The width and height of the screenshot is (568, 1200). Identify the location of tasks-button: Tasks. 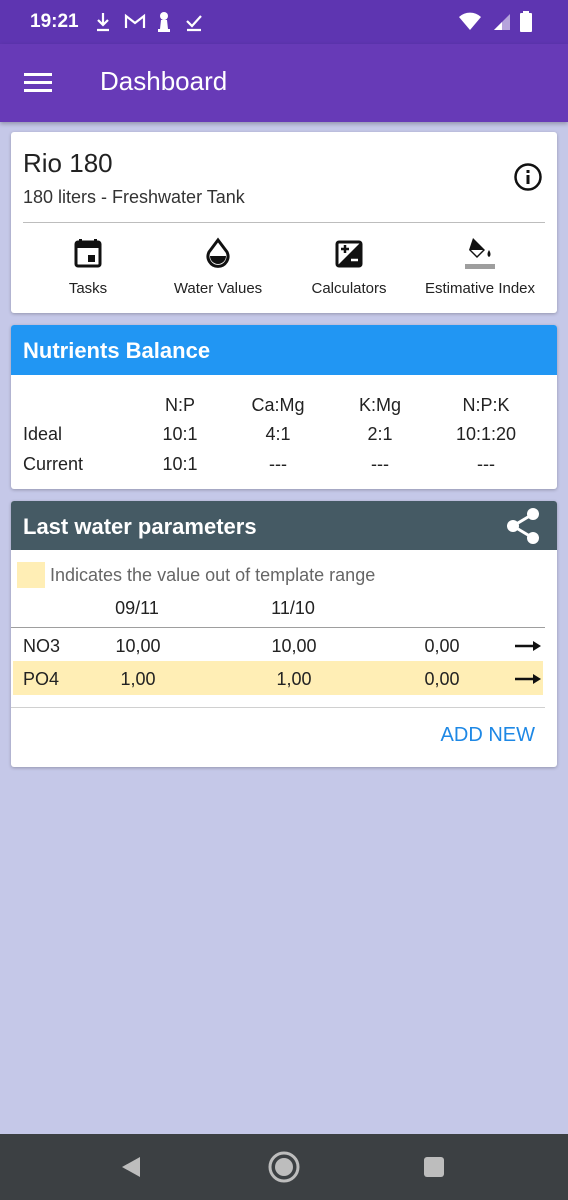
(88, 267).